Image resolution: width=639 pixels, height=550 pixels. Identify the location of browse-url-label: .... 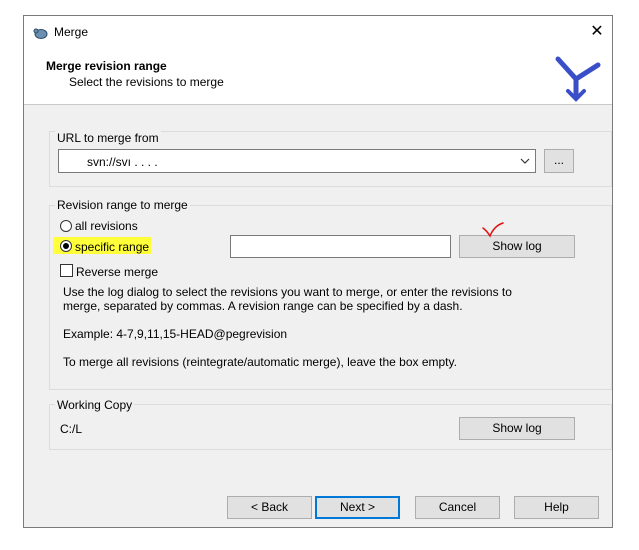
(558, 160).